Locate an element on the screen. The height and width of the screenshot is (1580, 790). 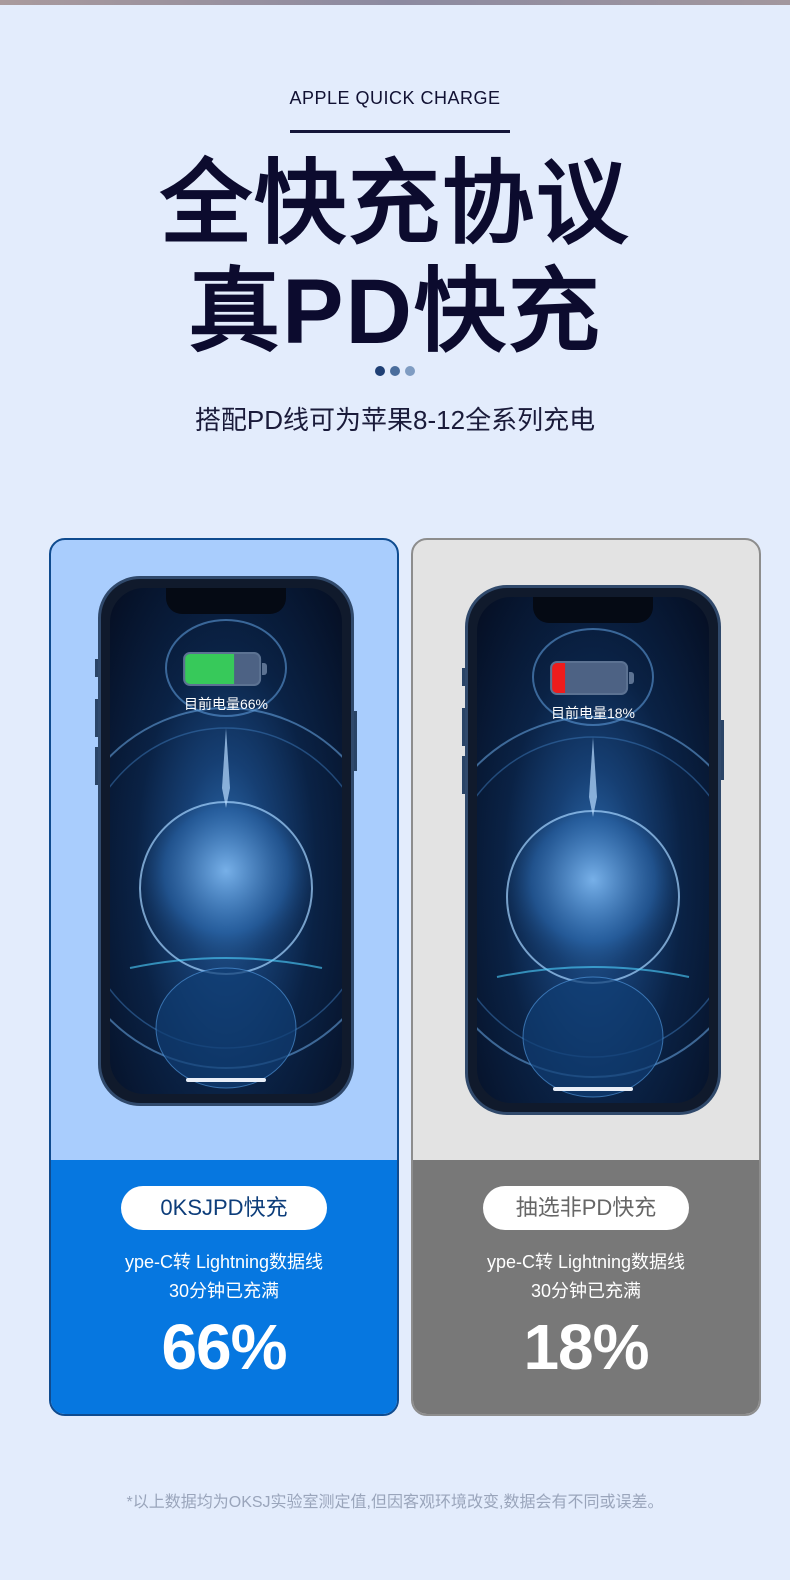
headline-line-1: 全快充协议 is located at coordinates (394, 204).